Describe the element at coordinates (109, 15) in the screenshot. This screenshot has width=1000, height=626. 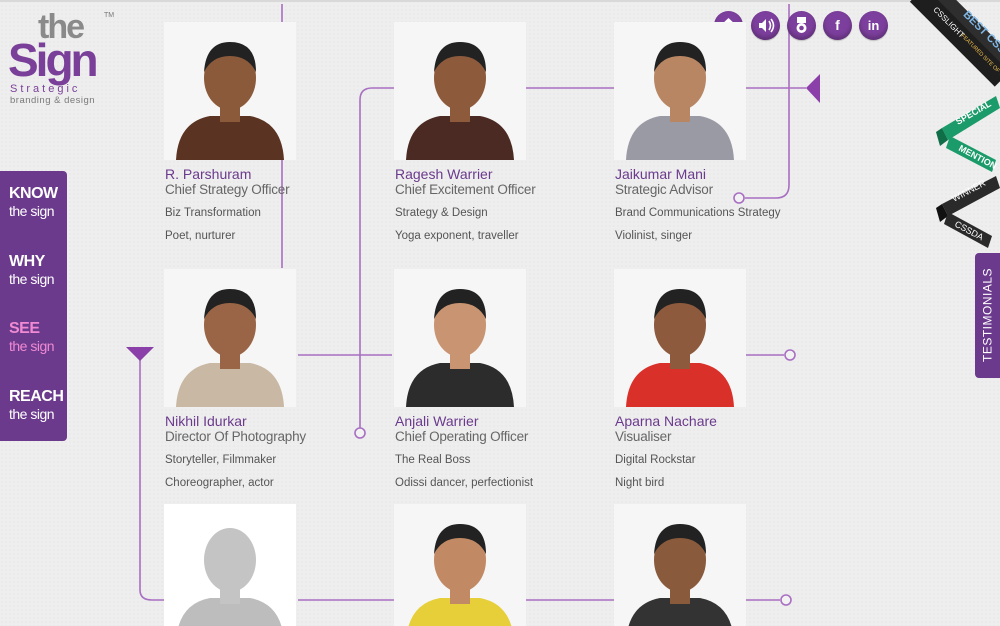
I see `logo-trademark: TM` at that location.